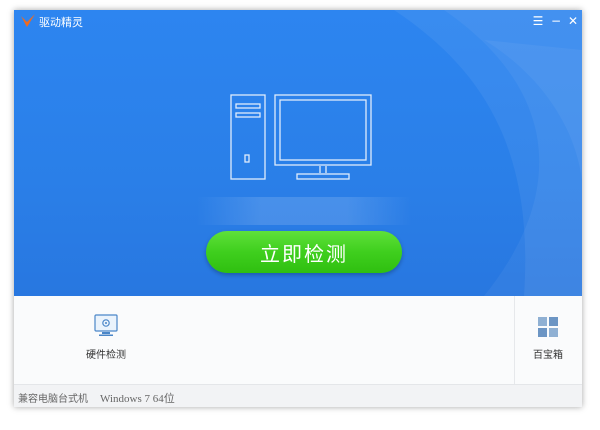  What do you see at coordinates (106, 355) in the screenshot?
I see `hardware-check-label: 硬件检测` at bounding box center [106, 355].